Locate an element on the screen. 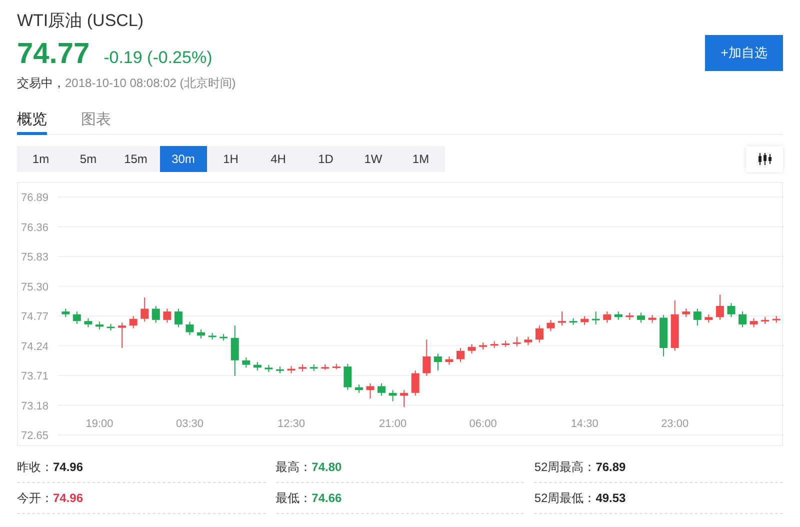 The image size is (800, 527). stat-label: 52周最低： is located at coordinates (565, 498).